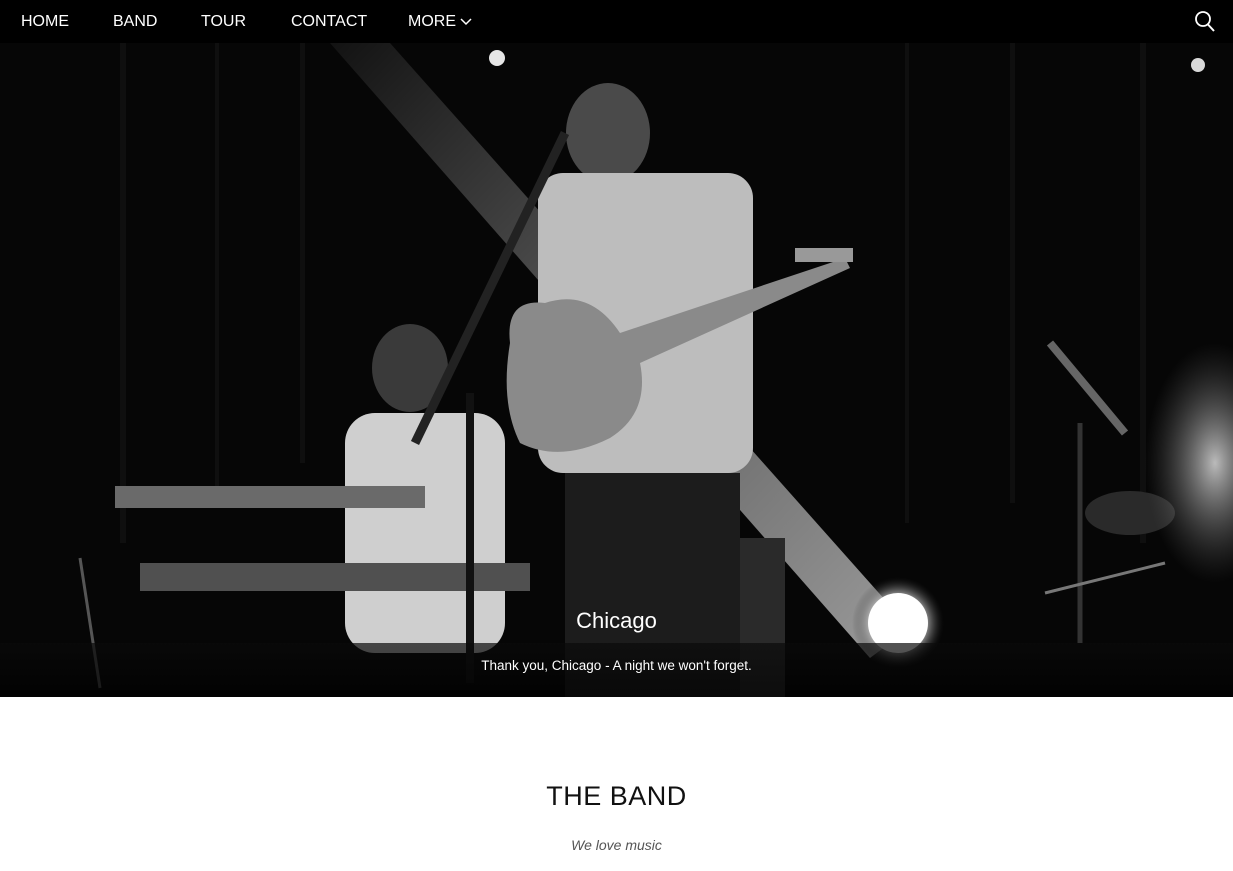 This screenshot has height=871, width=1233. What do you see at coordinates (135, 21) in the screenshot?
I see `nav-band: BAND` at bounding box center [135, 21].